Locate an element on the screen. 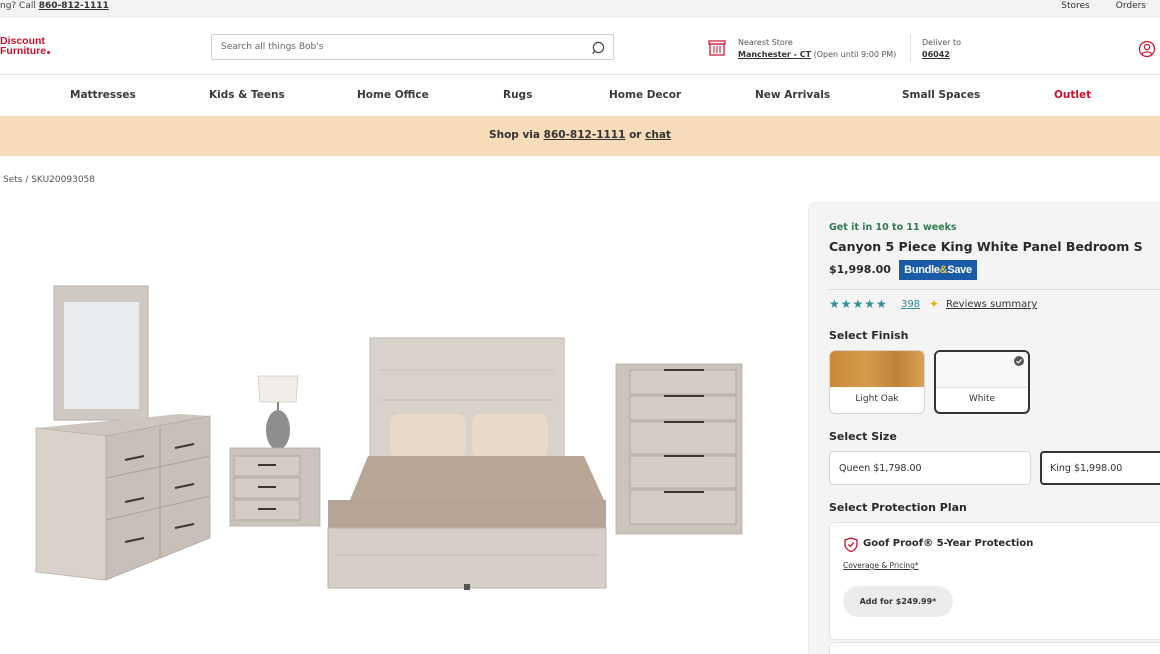  orders-link: Orders is located at coordinates (1131, 6).